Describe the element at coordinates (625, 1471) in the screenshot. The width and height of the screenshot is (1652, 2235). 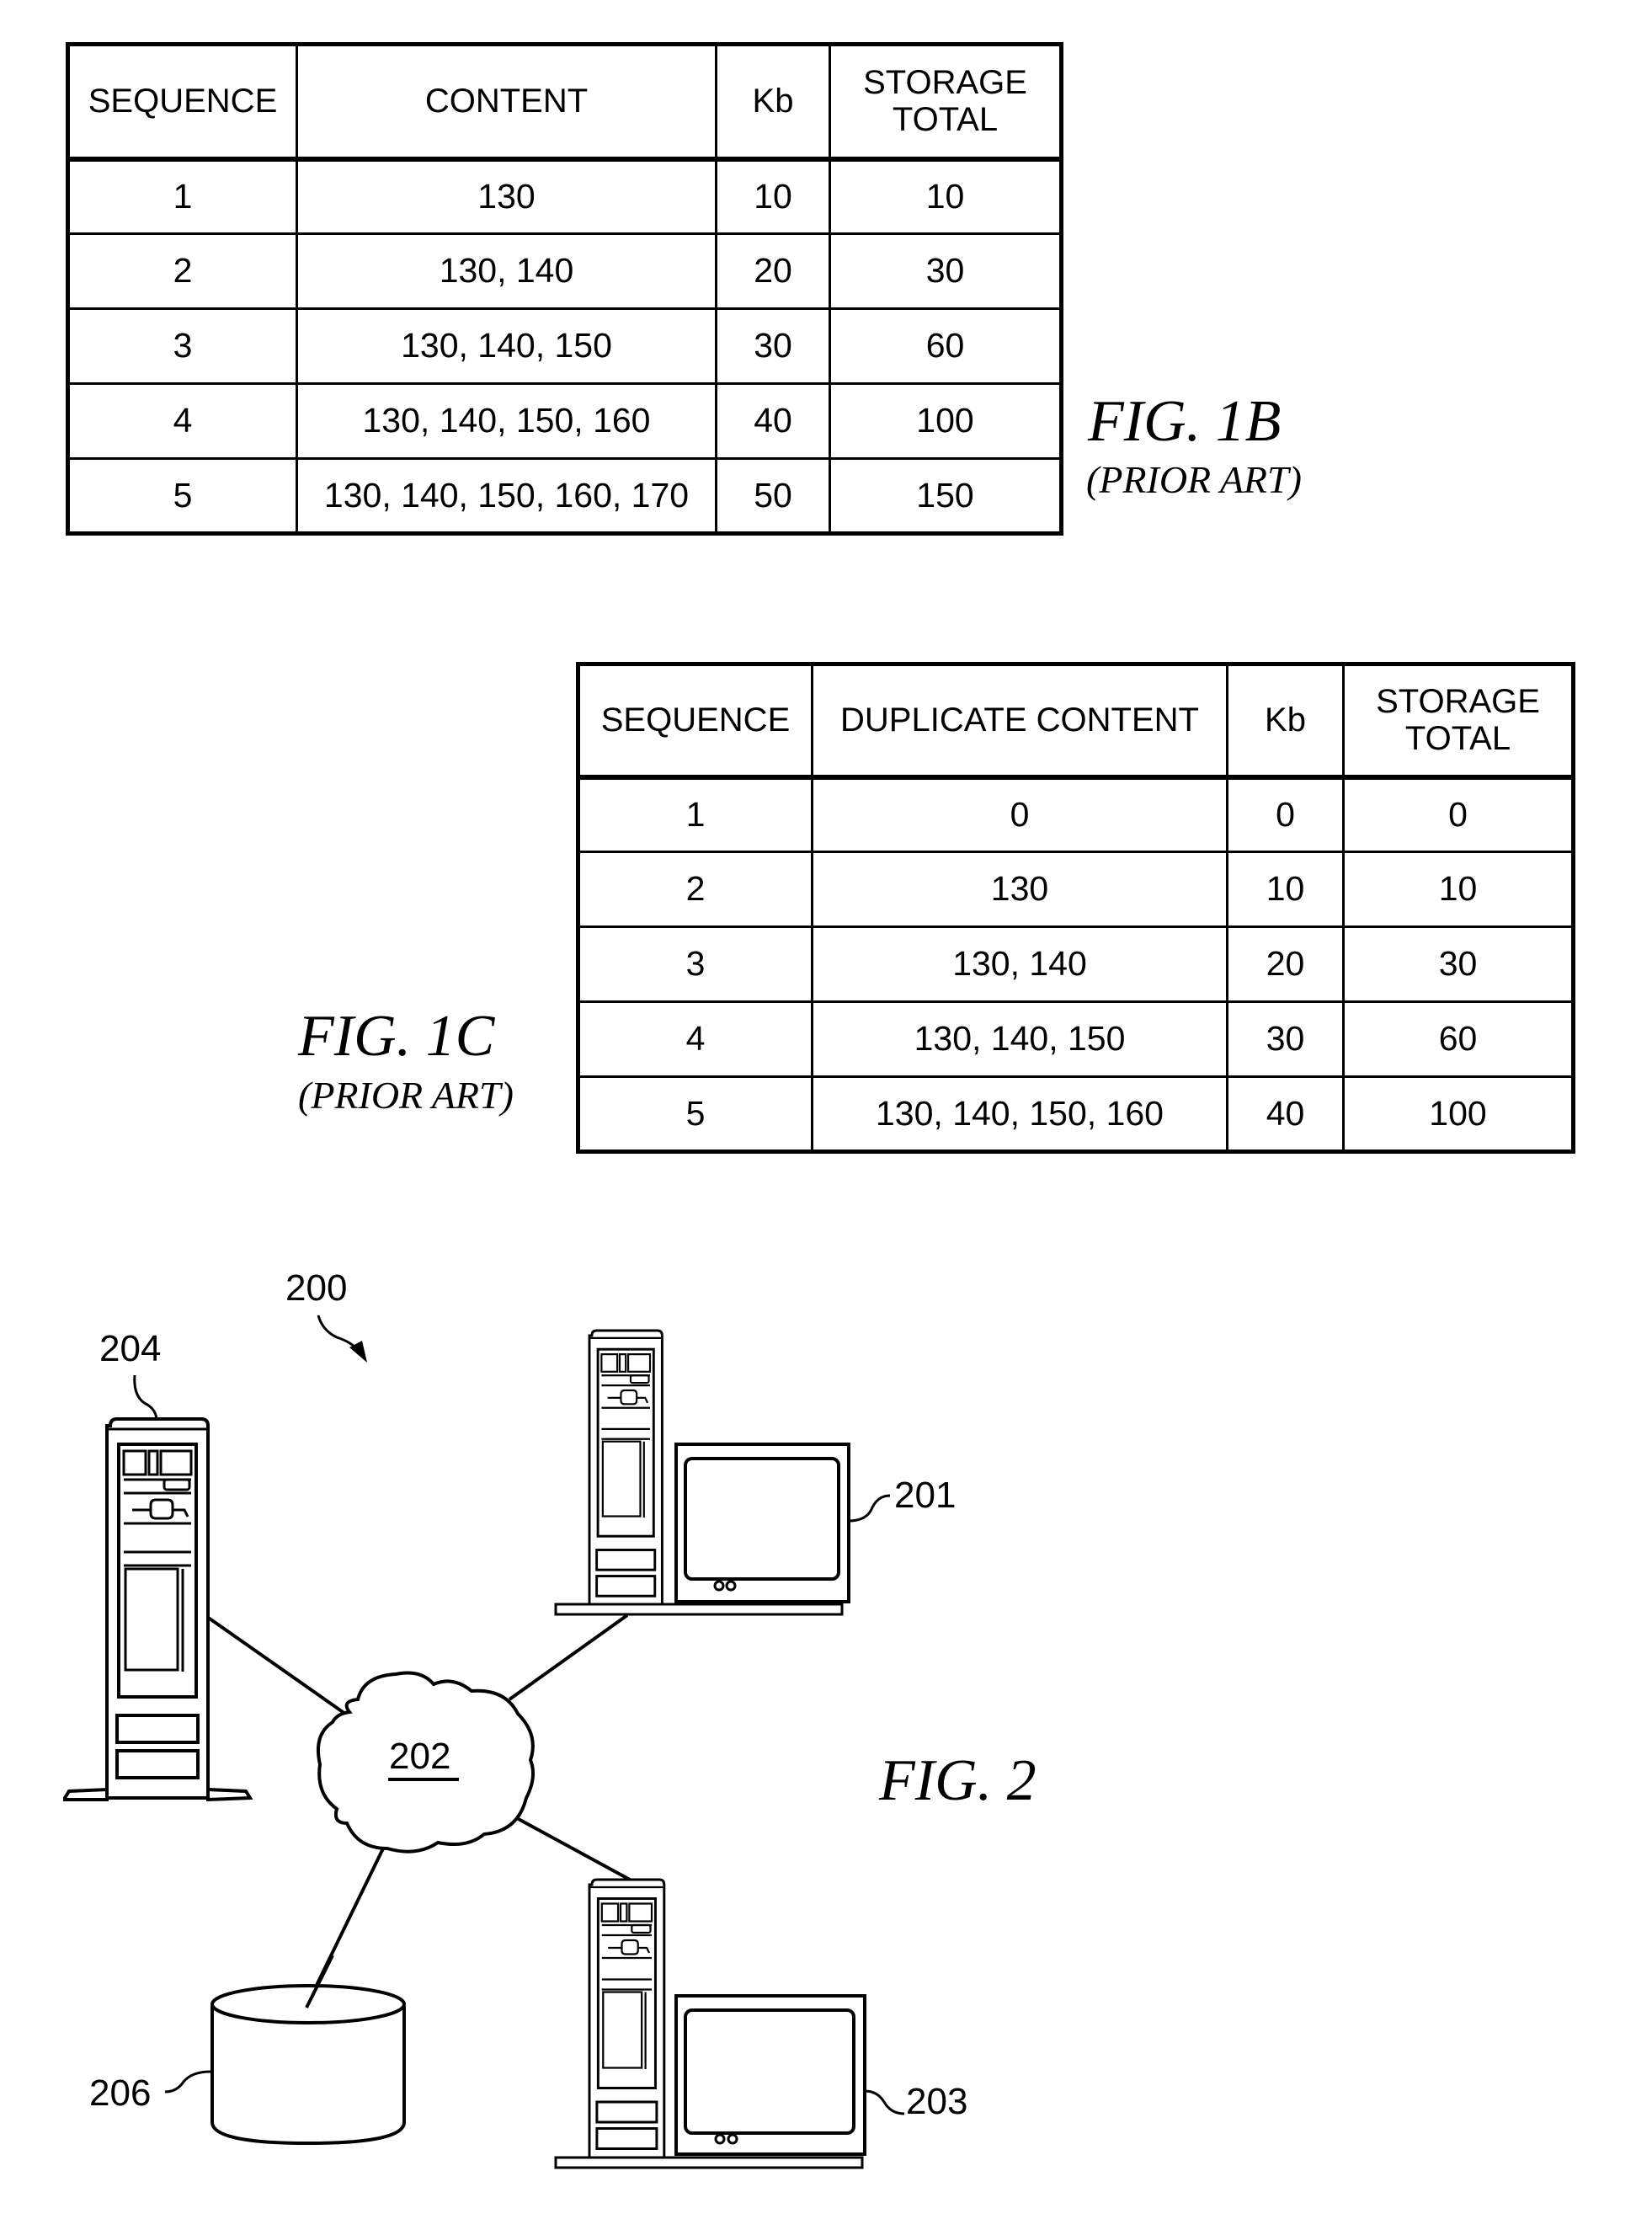
I see `workstation-201-tower-icon` at that location.